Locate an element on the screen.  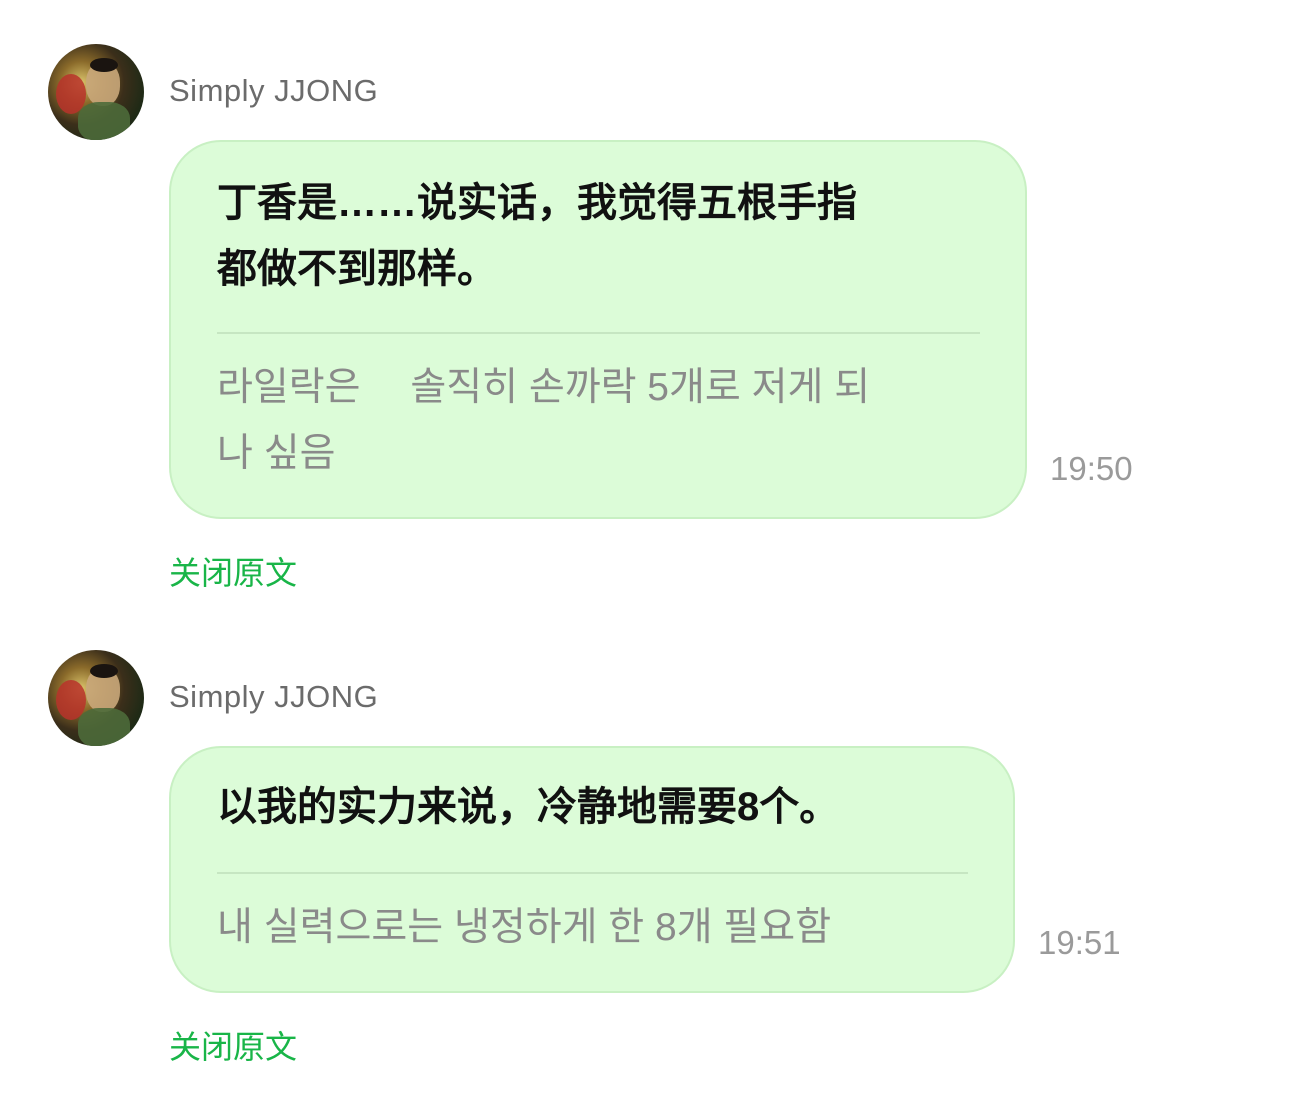
message-bubble: 以我的实力来说，冷静地需要8个。 내 실력으로는 냉정하게 한 8개 필요함 is located at coordinates (592, 869).